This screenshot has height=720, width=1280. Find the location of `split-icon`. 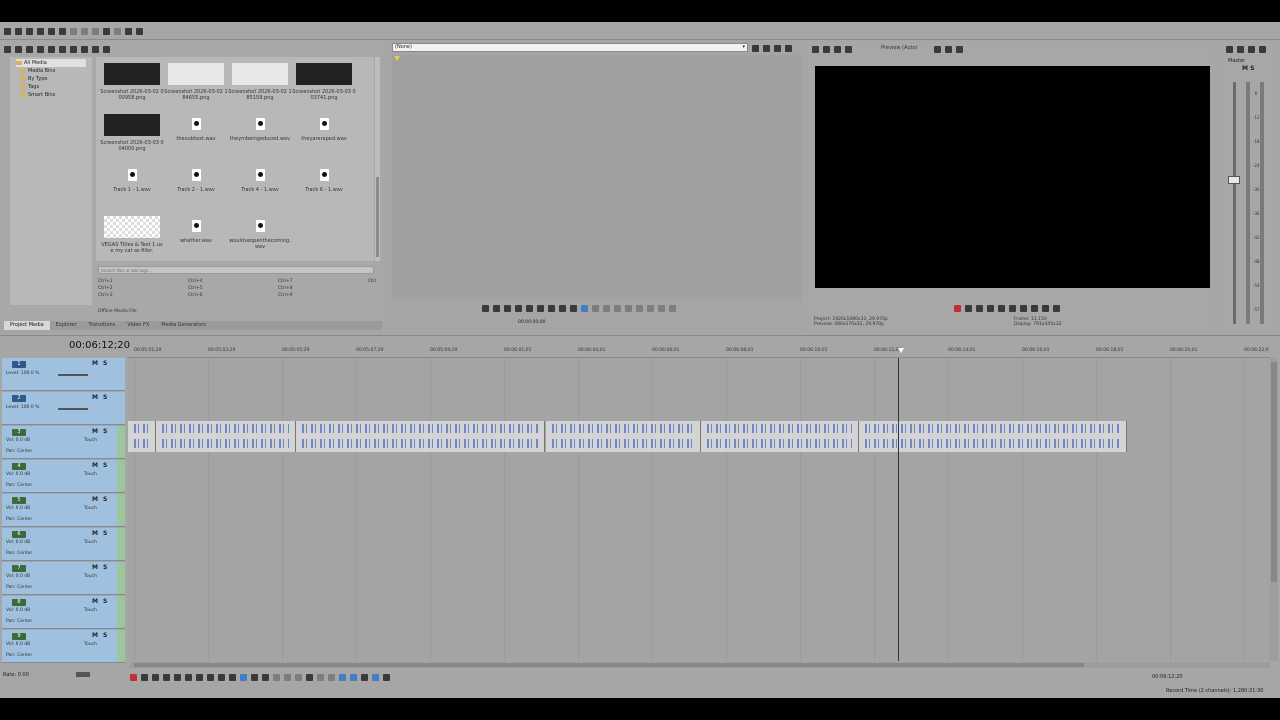

split-icon is located at coordinates (276, 677).